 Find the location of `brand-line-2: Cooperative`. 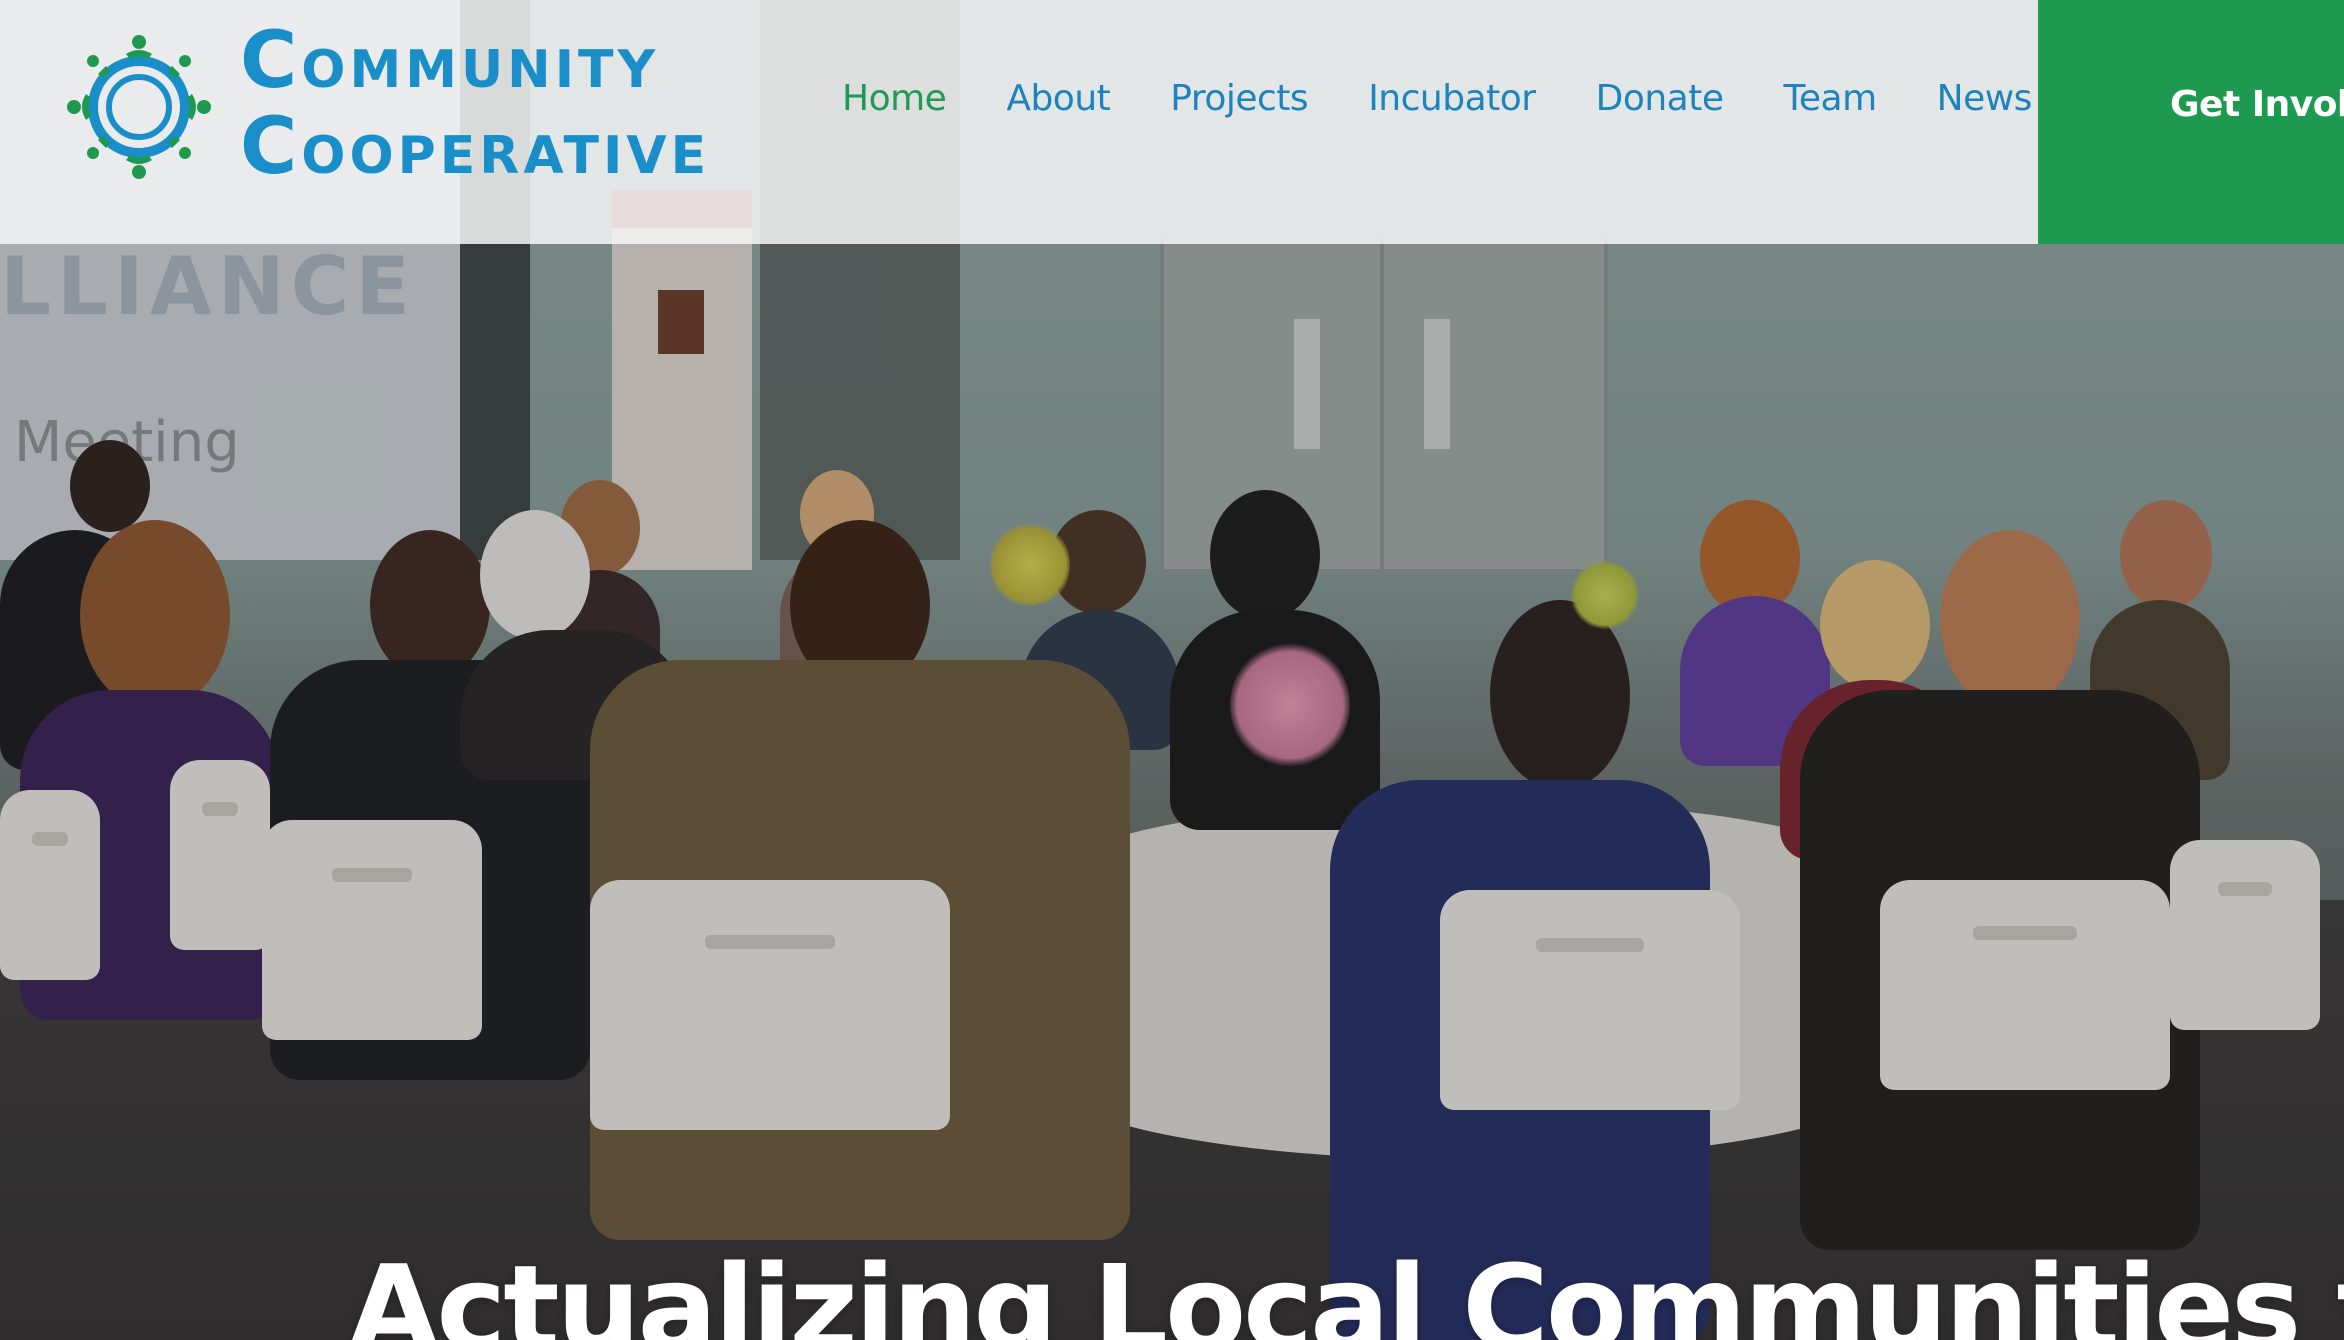

brand-line-2: Cooperative is located at coordinates (475, 147).